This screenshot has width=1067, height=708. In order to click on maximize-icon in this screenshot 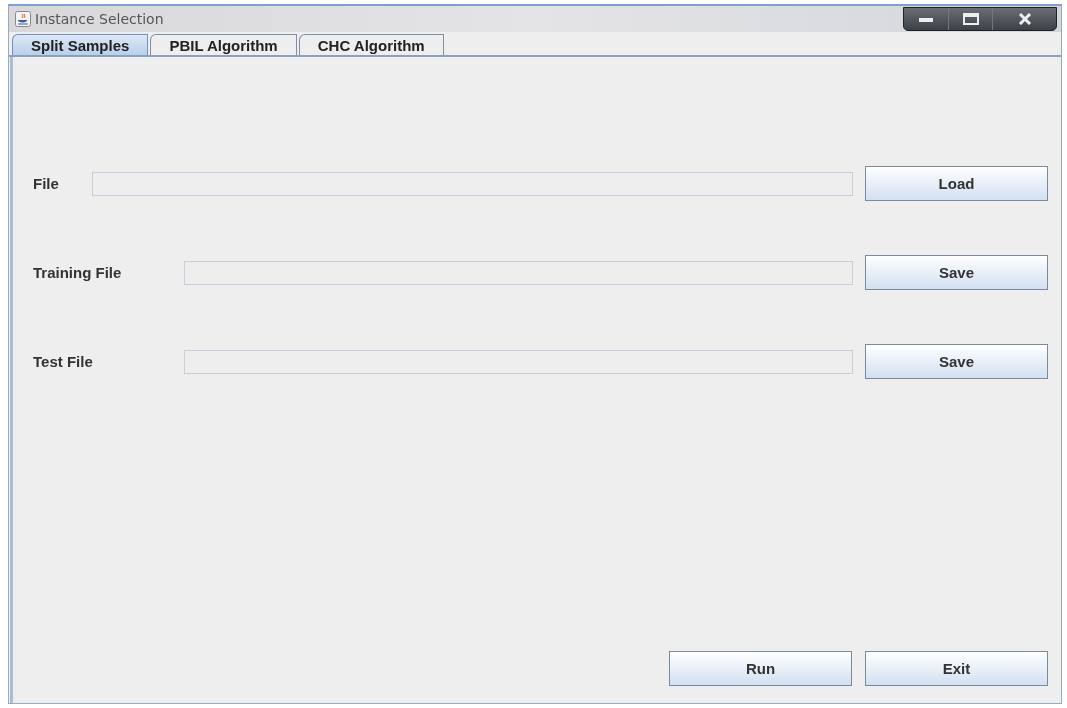, I will do `click(970, 19)`.